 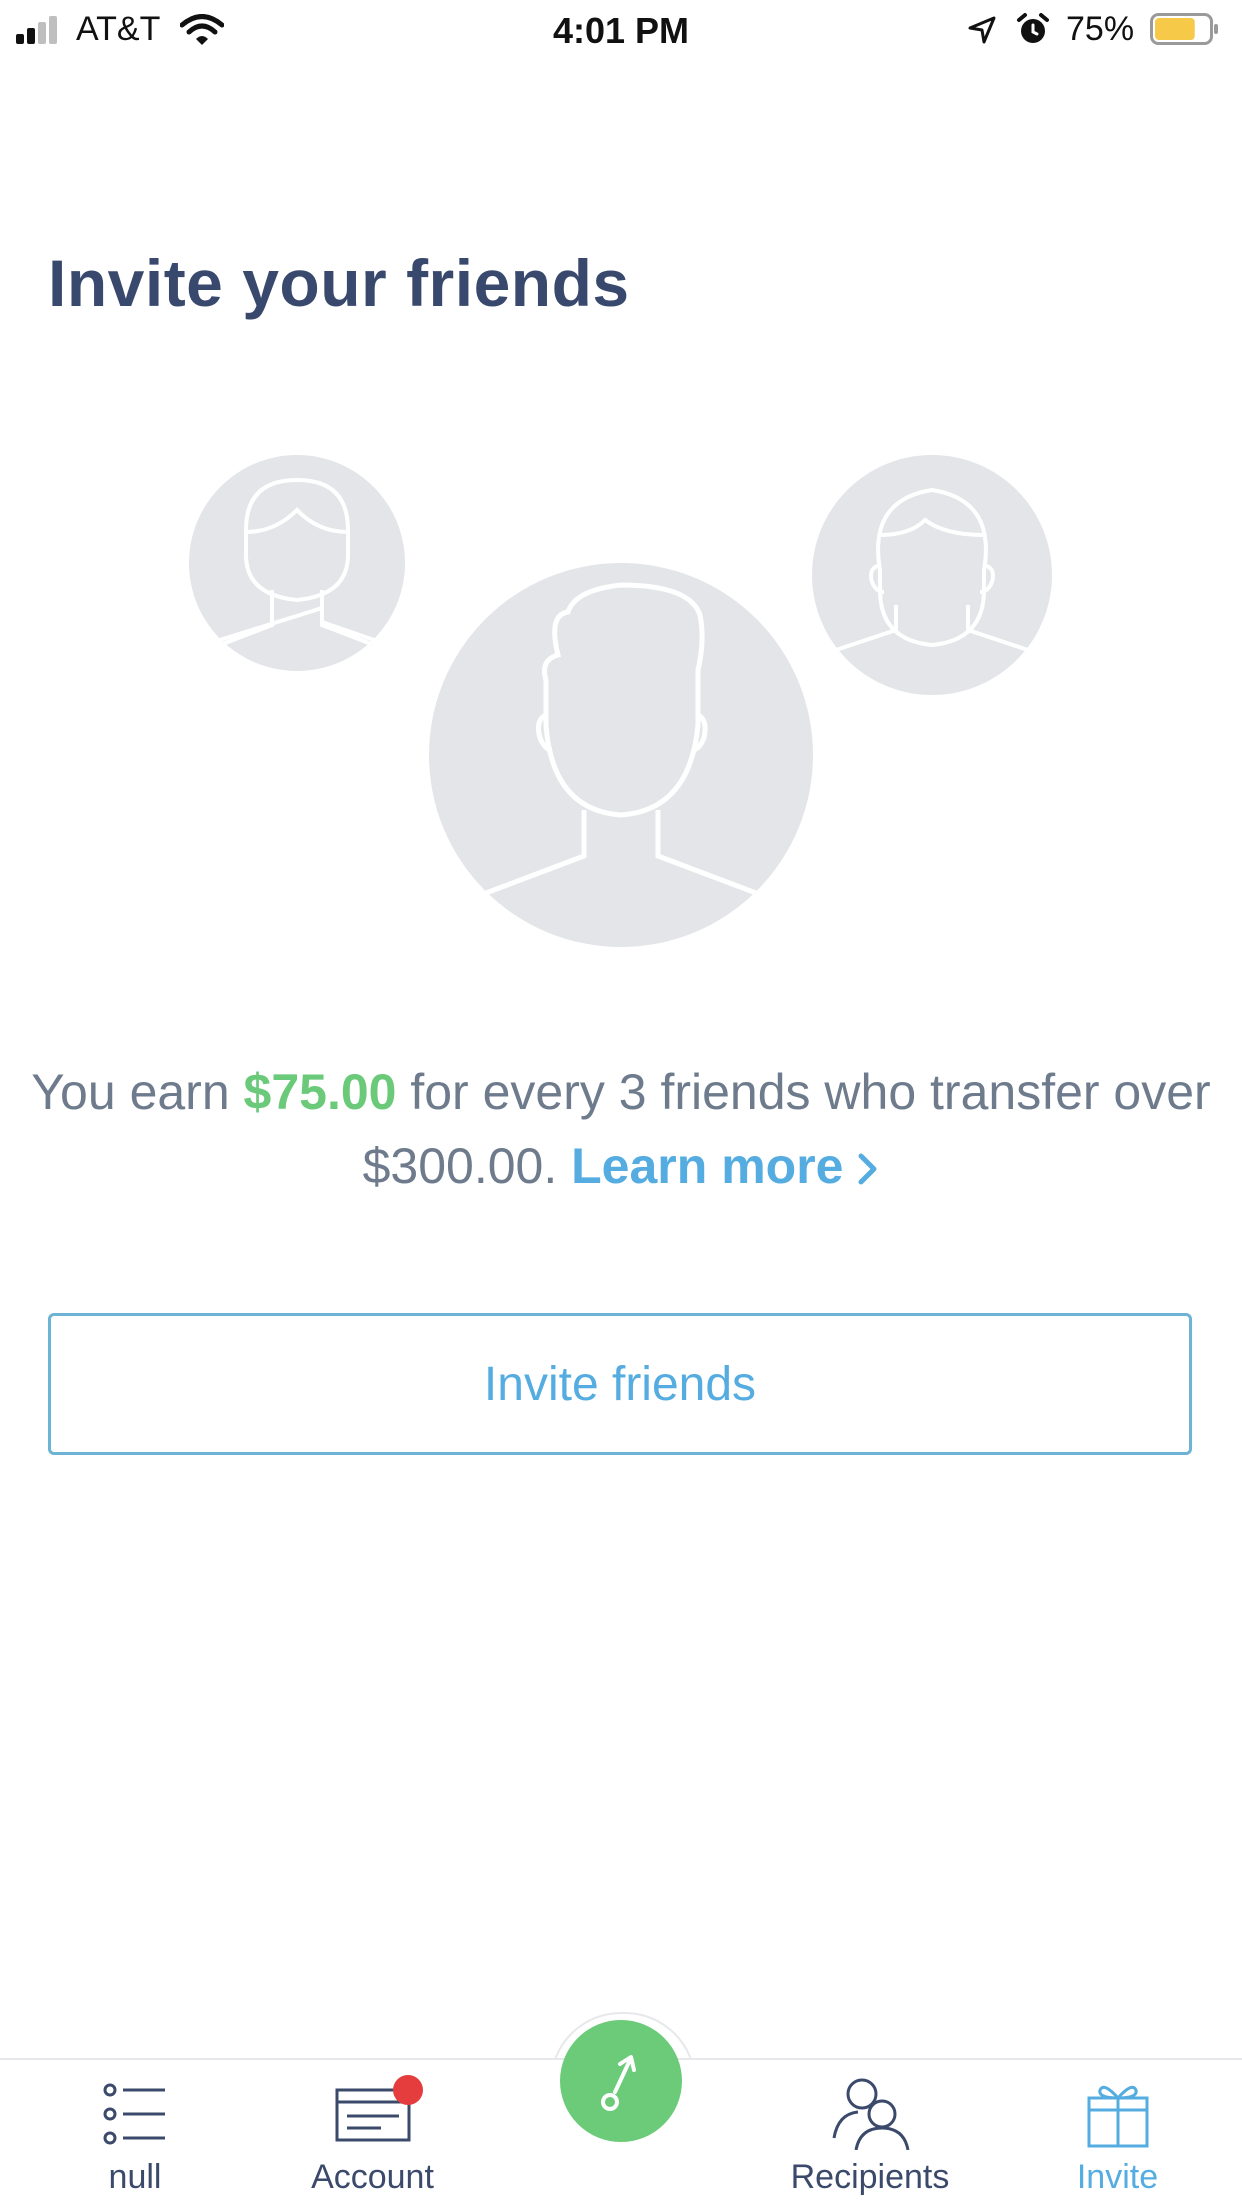 What do you see at coordinates (1100, 29) in the screenshot?
I see `battery-percent: 75%` at bounding box center [1100, 29].